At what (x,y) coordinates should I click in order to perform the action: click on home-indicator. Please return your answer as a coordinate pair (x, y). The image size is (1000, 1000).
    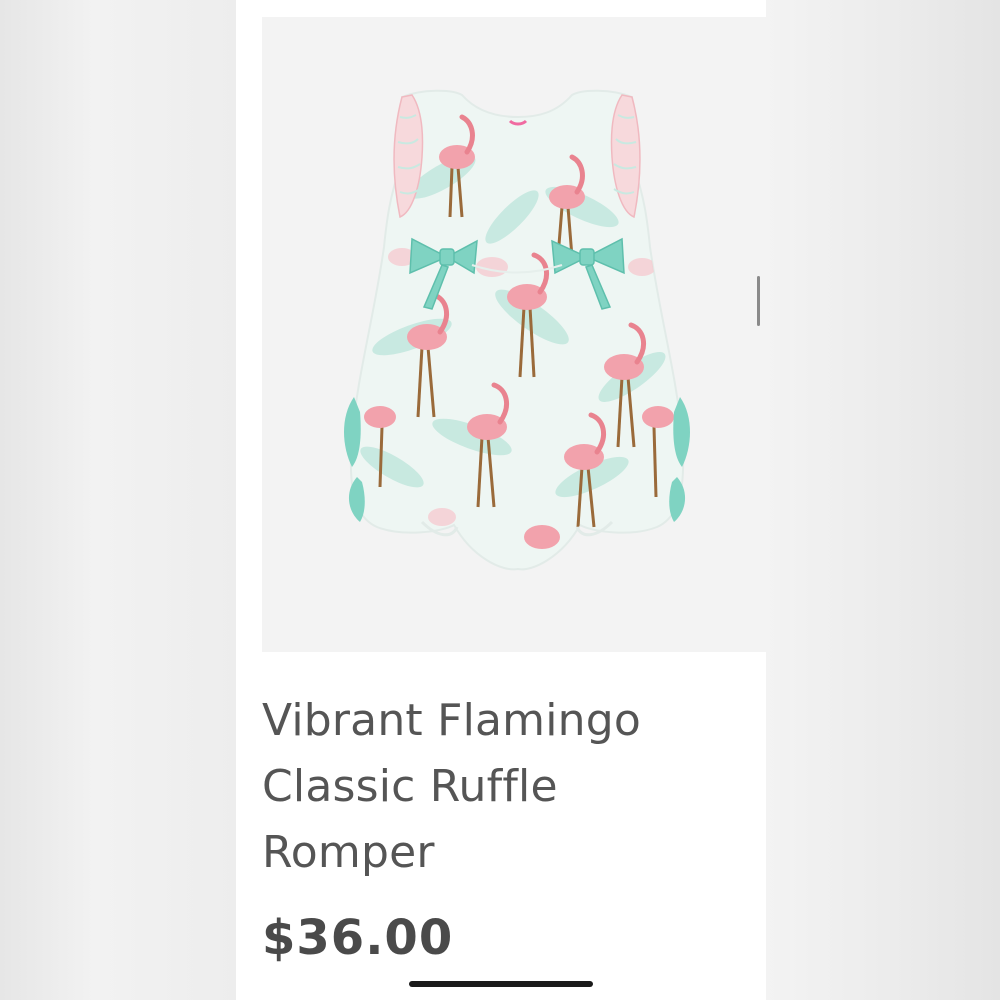
    Looking at the image, I should click on (501, 984).